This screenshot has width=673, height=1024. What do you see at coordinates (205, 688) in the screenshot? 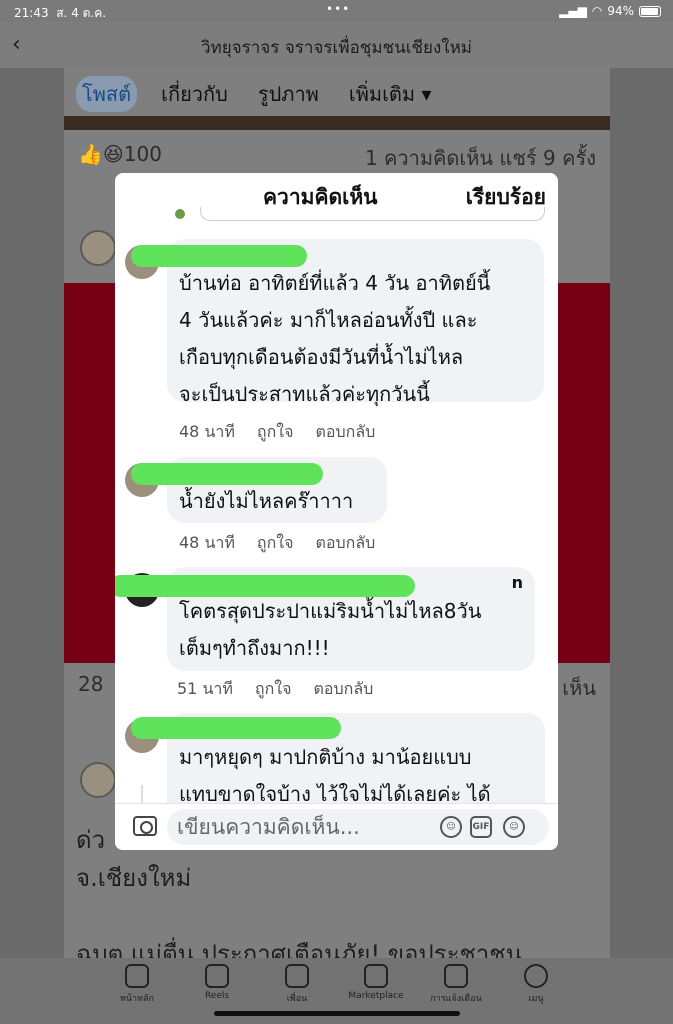
I see `comment-time: 51 นาที` at bounding box center [205, 688].